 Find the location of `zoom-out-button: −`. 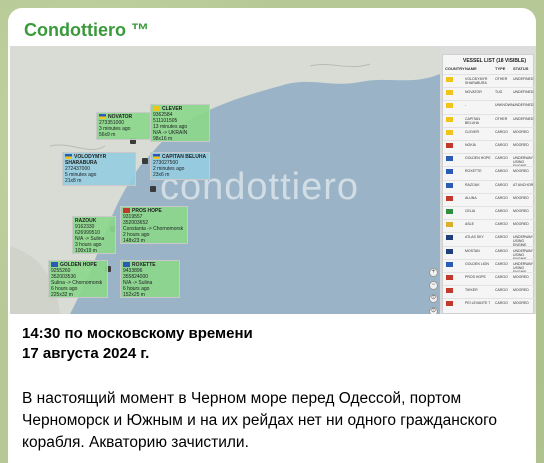

zoom-out-button: − is located at coordinates (433, 285).